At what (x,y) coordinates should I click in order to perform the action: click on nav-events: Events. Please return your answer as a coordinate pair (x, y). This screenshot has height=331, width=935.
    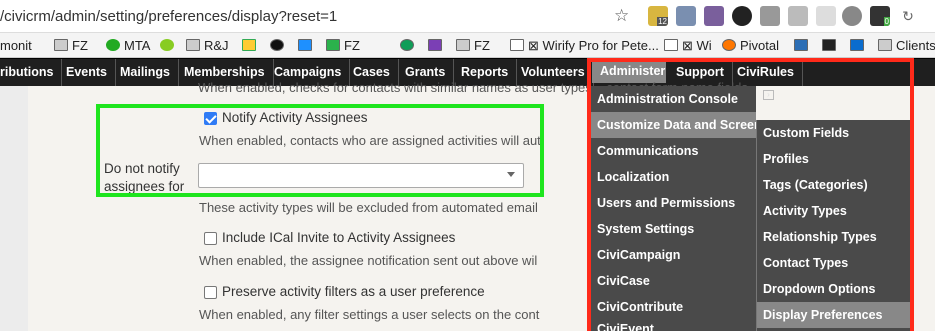
    Looking at the image, I should click on (87, 73).